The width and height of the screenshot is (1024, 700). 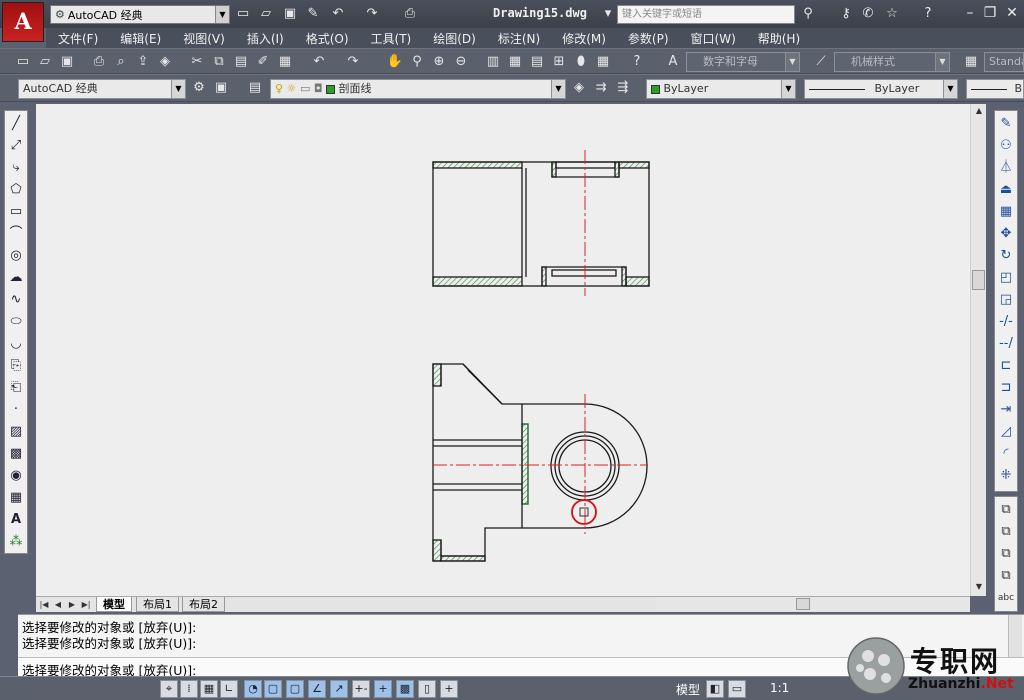 I want to click on layer-dropdown: ♀ ☼ ▭ ◘ 剖面线 ▼, so click(x=418, y=89).